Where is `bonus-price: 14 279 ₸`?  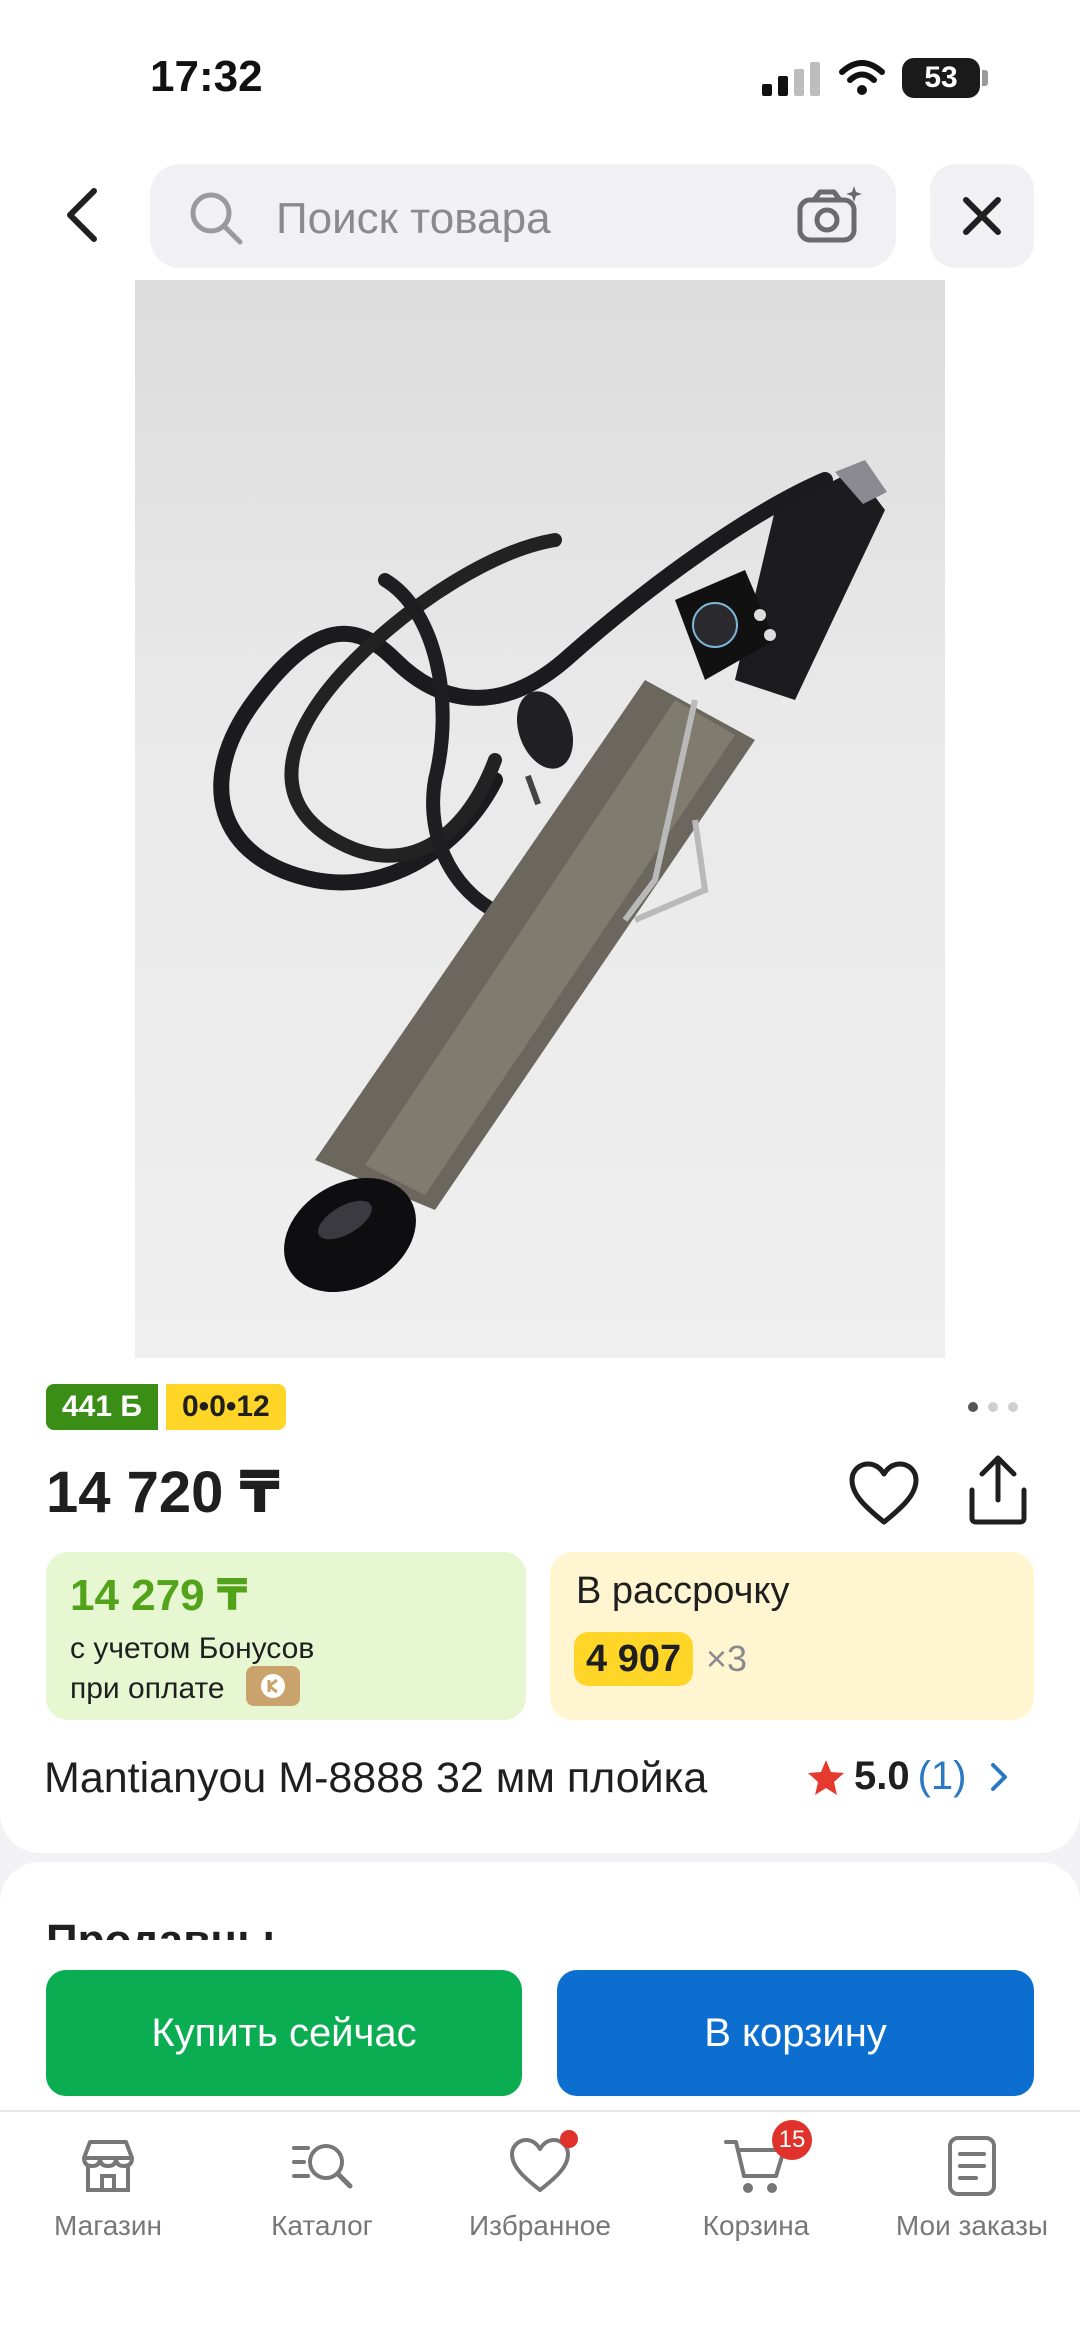 bonus-price: 14 279 ₸ is located at coordinates (159, 1595).